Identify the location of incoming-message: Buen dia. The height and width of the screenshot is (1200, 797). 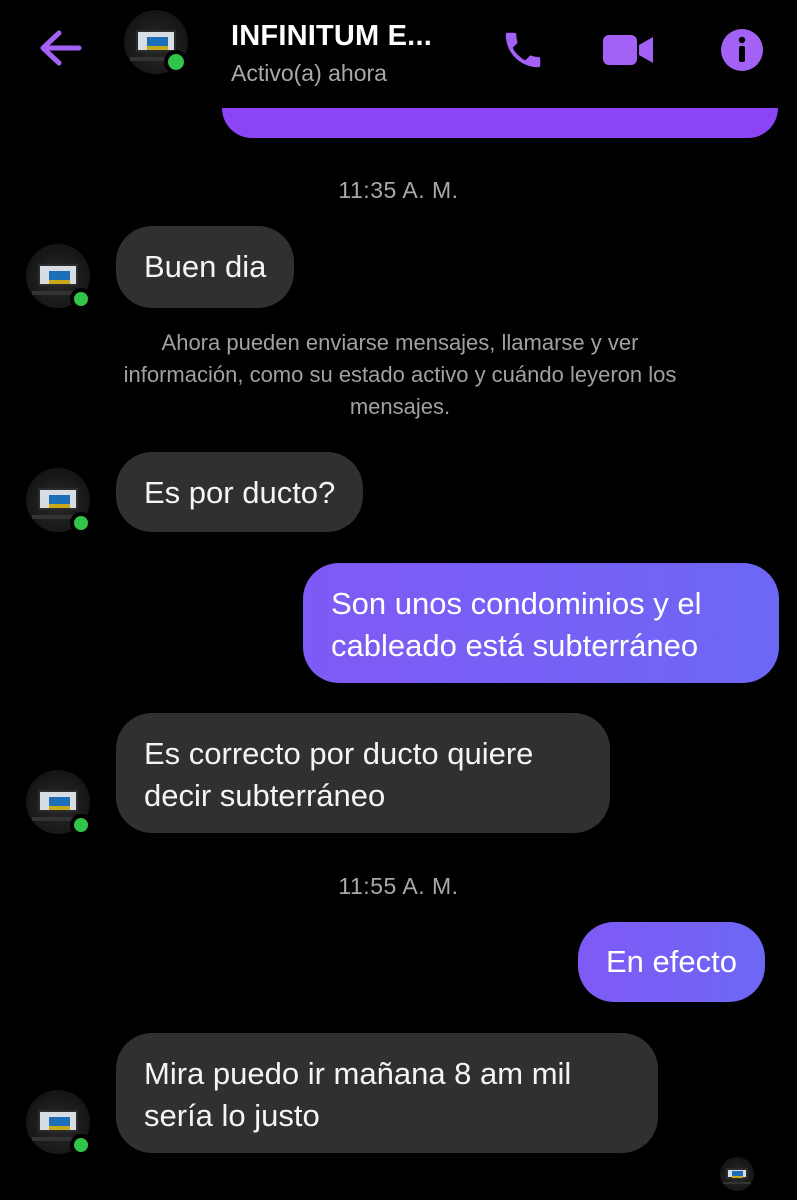
(205, 267).